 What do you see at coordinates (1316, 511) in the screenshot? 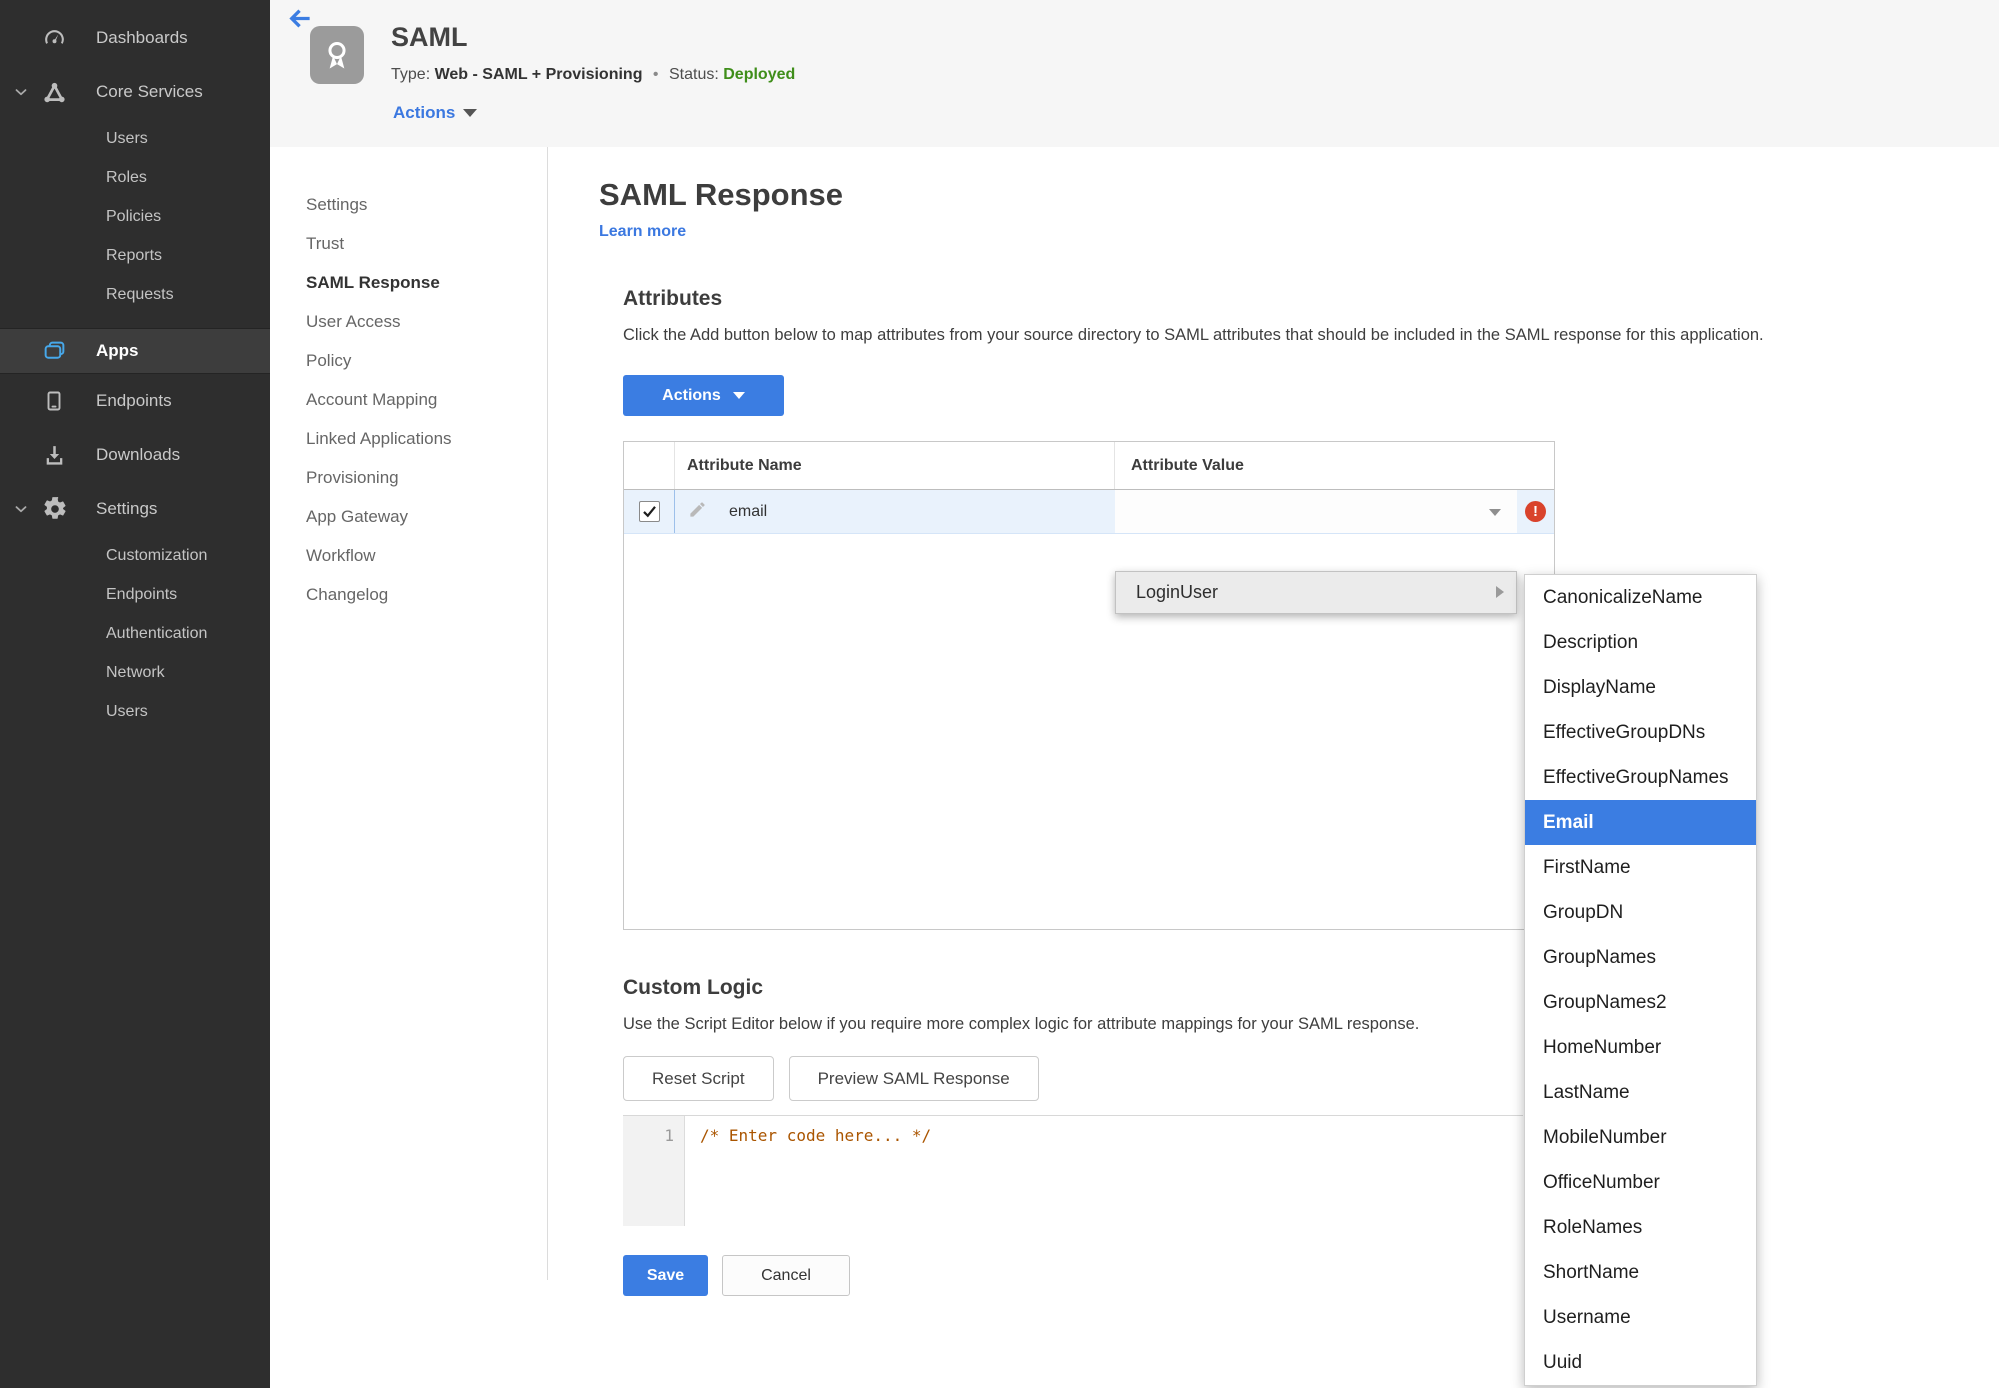
I see `attribute-value-dropdown` at bounding box center [1316, 511].